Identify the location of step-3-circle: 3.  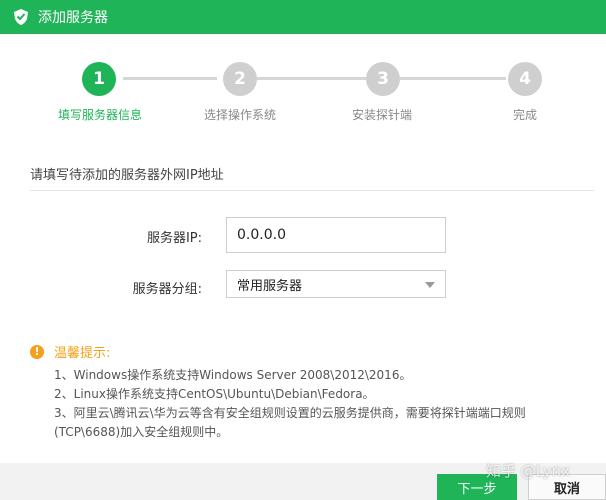
(383, 79).